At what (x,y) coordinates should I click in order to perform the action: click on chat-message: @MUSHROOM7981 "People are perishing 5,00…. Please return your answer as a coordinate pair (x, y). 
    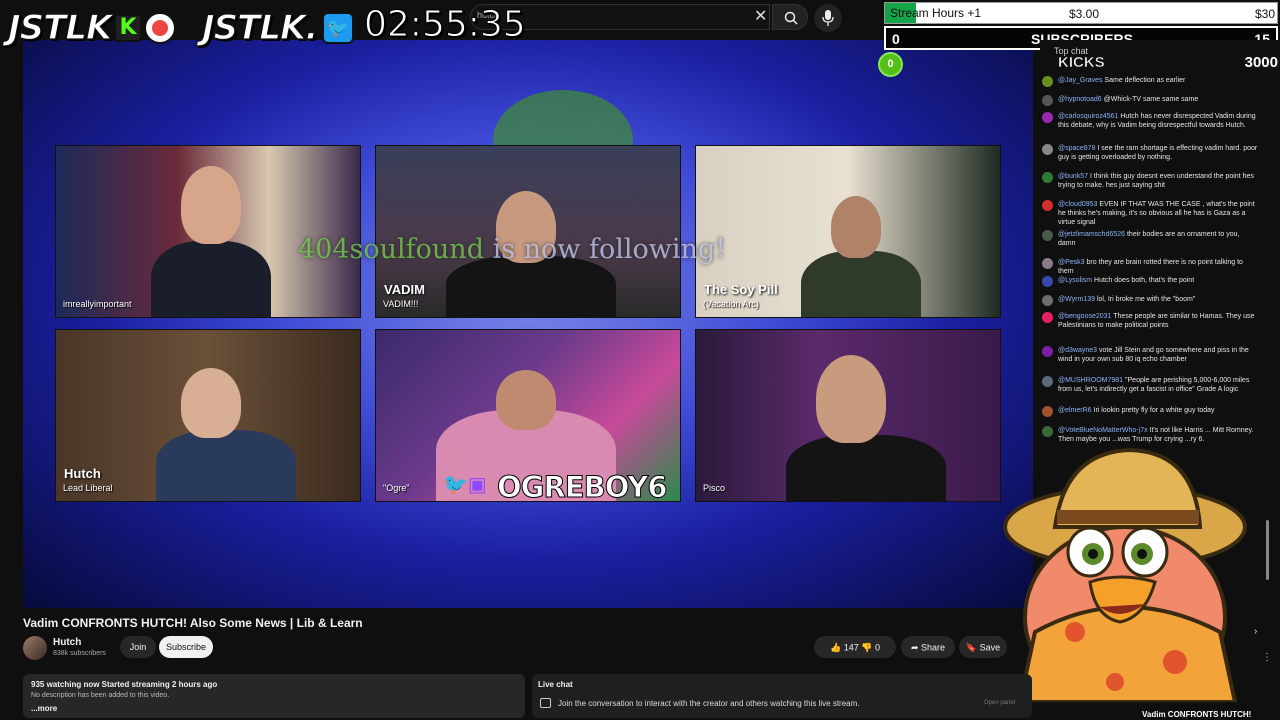
    Looking at the image, I should click on (1150, 385).